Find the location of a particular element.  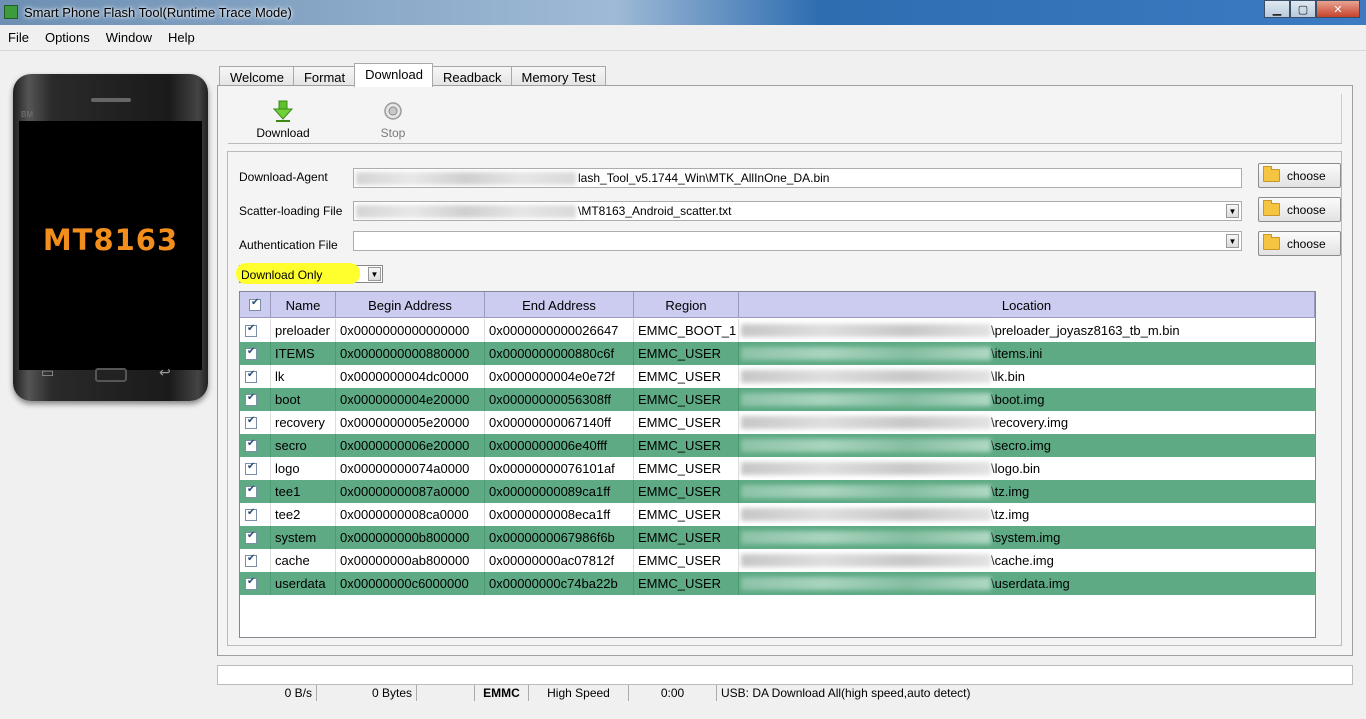

download-agent-choose-button: choose is located at coordinates (1299, 175).